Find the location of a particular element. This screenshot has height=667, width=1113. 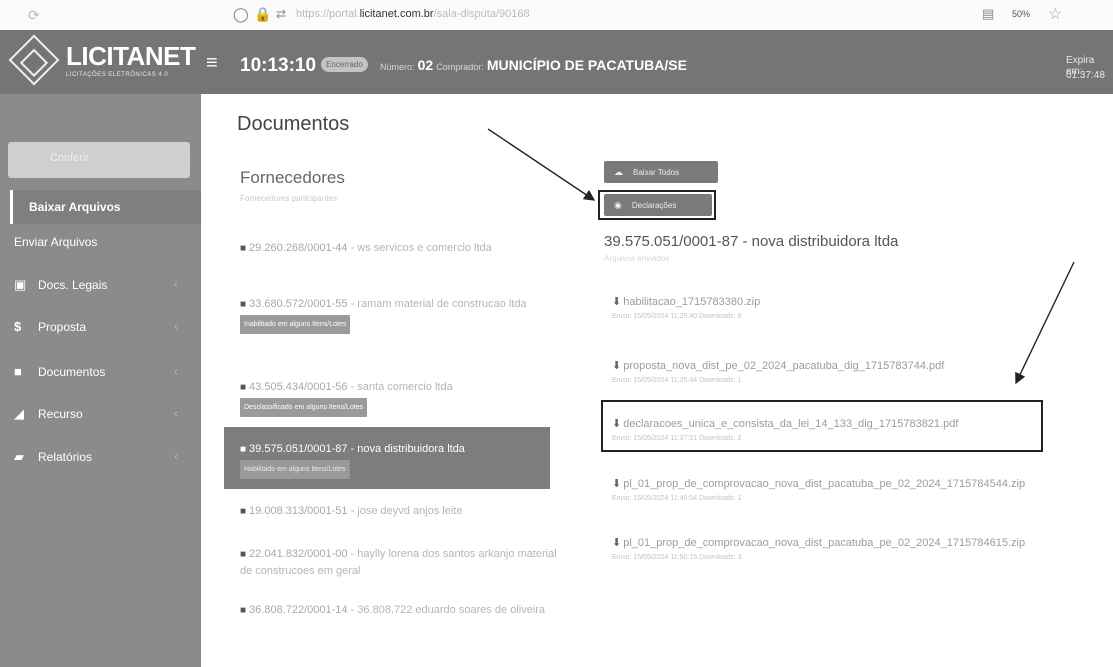

file-name: habilitacao_1715783380.zip is located at coordinates (691, 302).